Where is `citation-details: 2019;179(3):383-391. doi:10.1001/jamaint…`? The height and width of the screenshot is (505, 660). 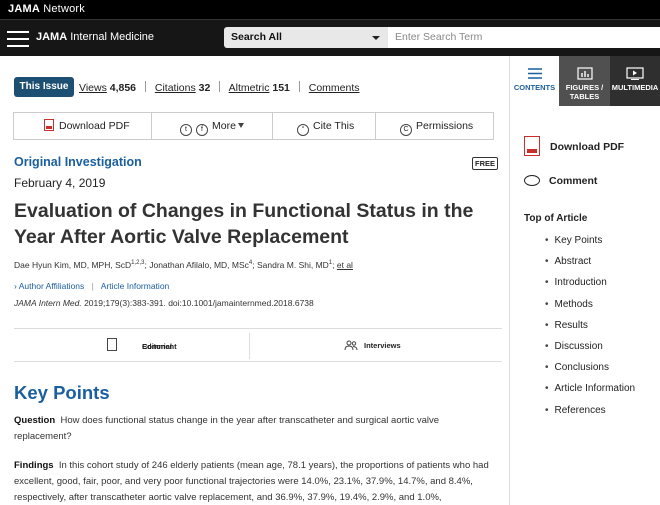
citation-details: 2019;179(3):383-391. doi:10.1001/jamaint… is located at coordinates (197, 303).